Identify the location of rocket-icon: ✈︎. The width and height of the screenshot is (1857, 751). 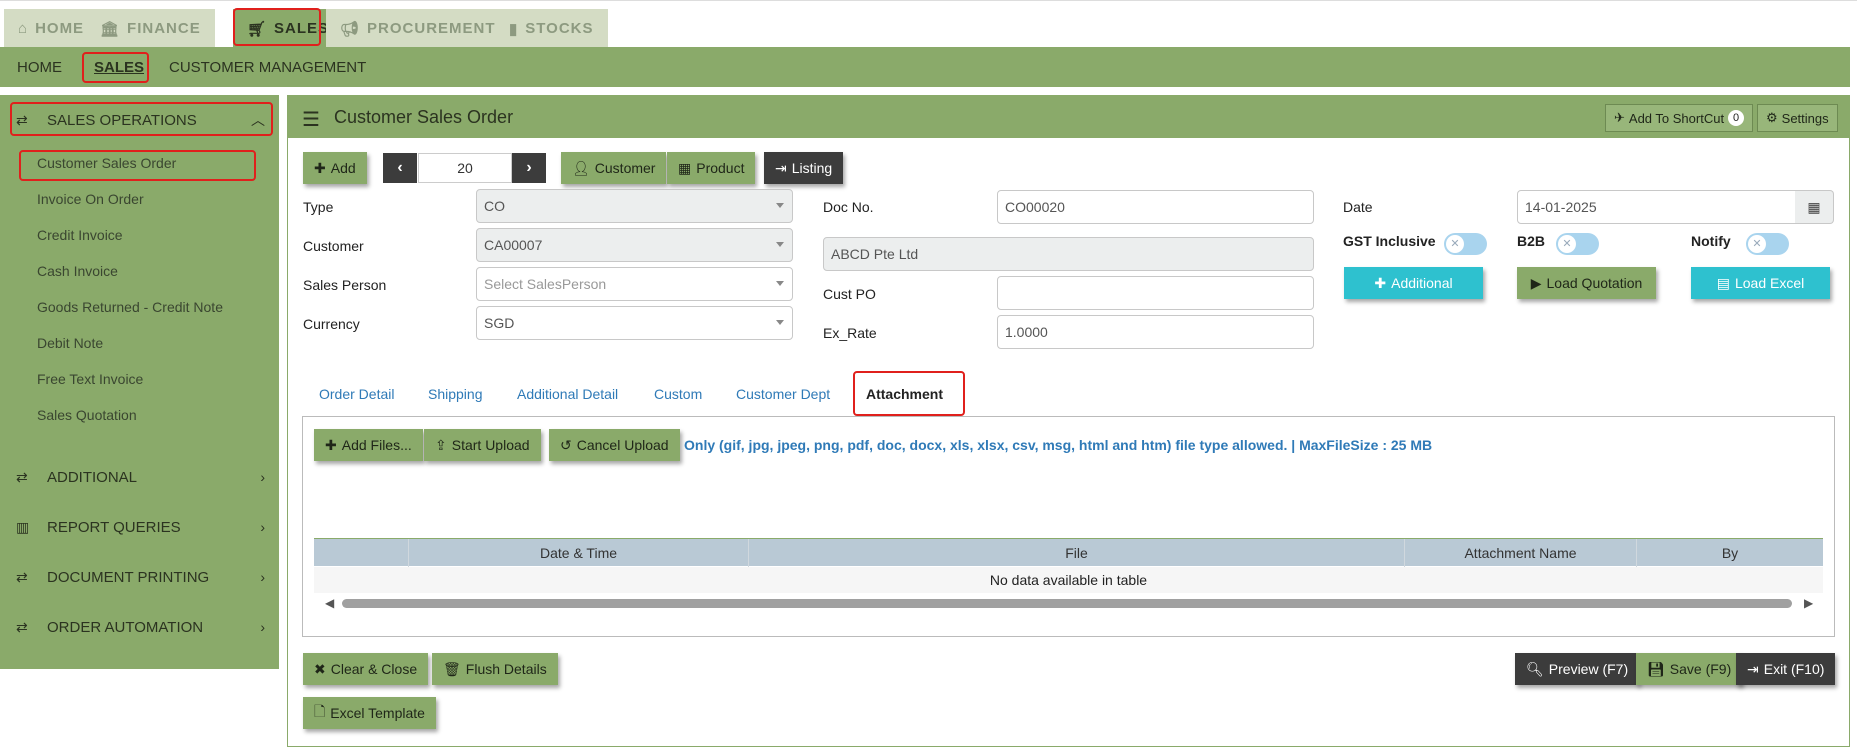
(1619, 117).